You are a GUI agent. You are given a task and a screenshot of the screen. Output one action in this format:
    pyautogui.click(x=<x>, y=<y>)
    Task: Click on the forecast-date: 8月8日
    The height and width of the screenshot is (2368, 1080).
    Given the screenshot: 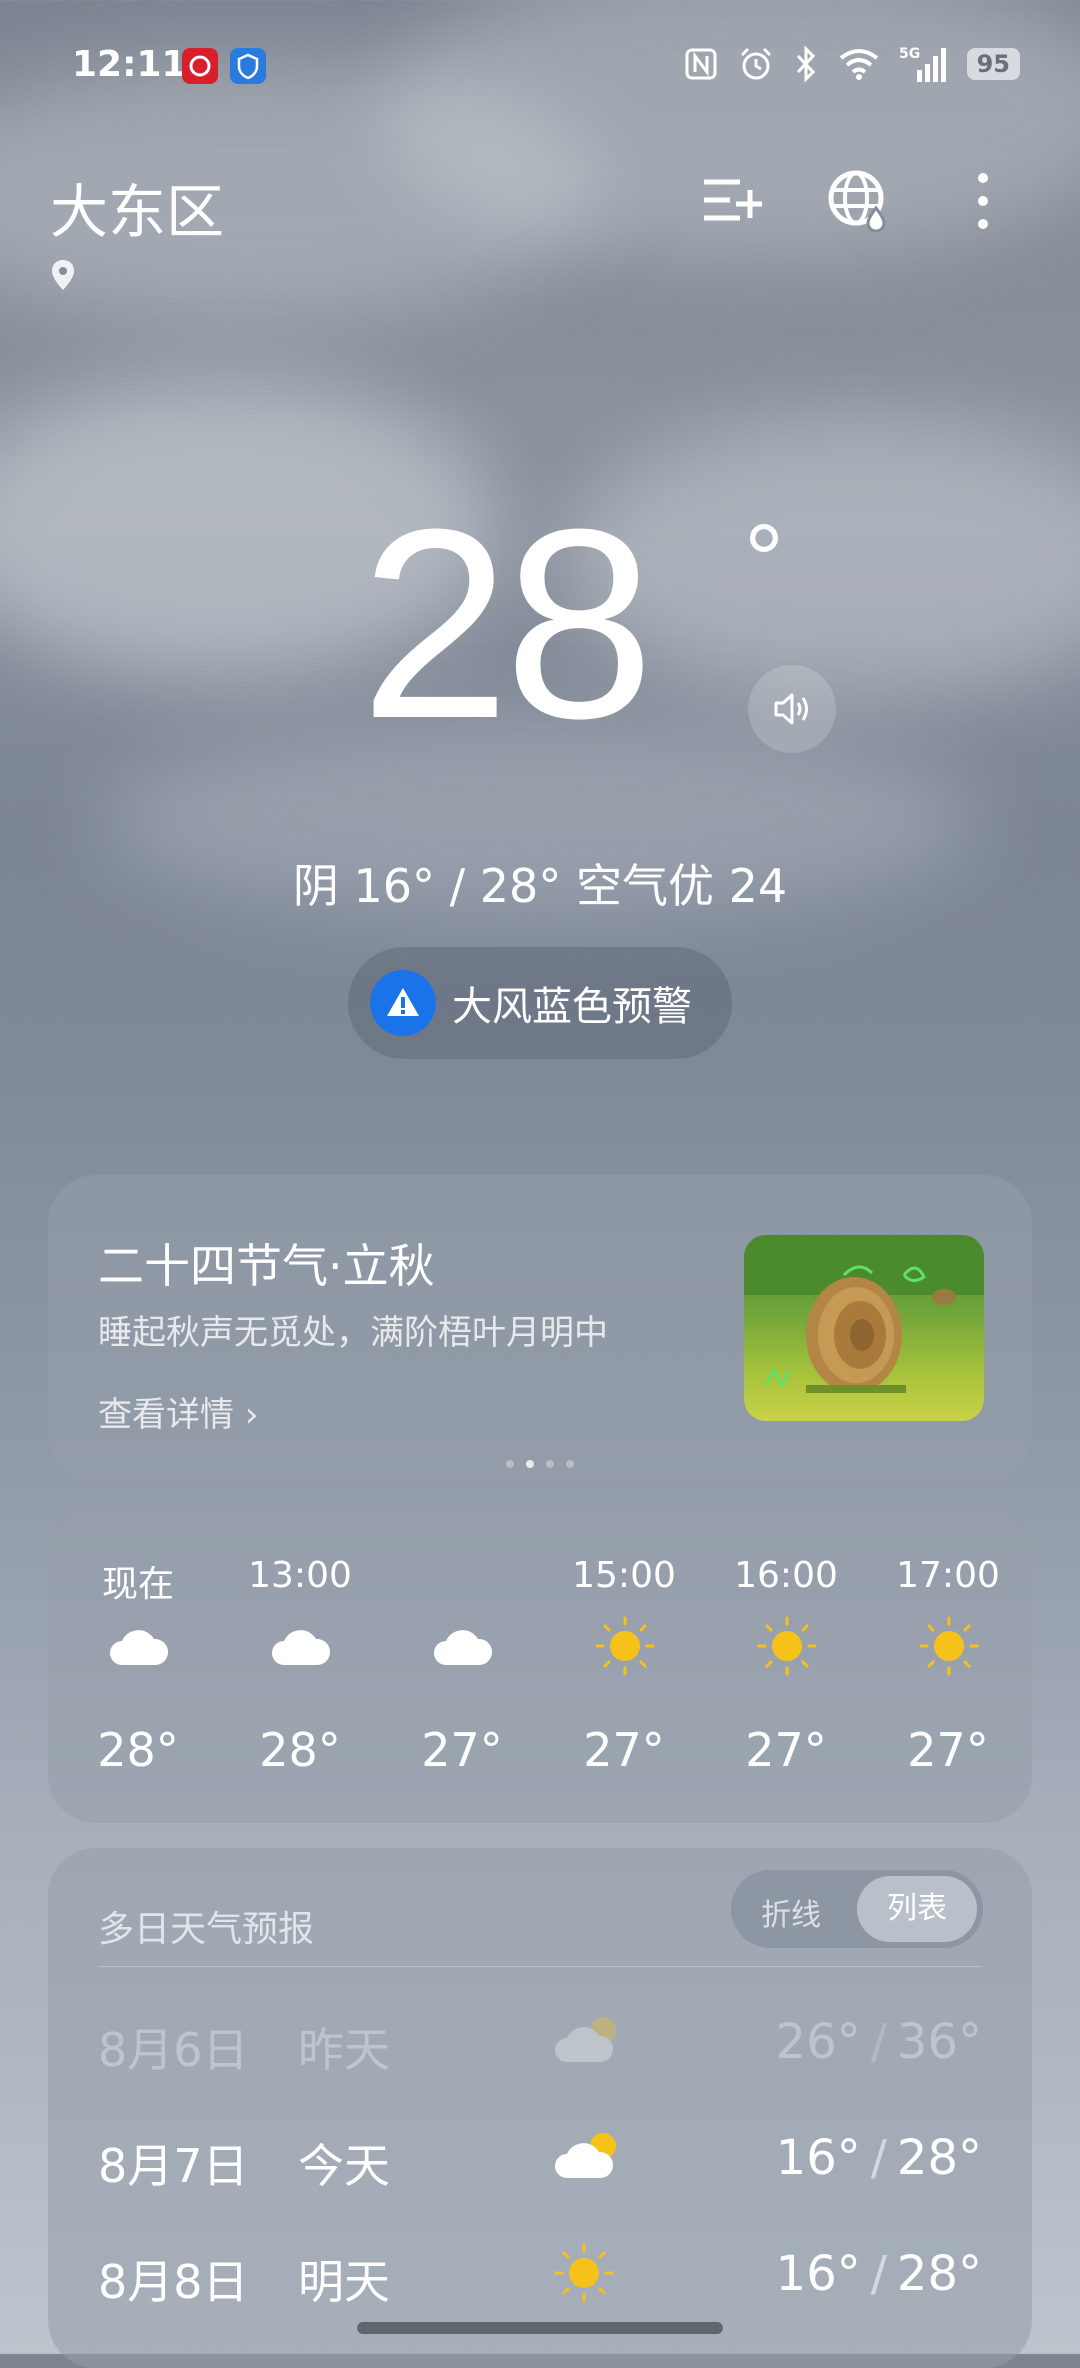 What is the action you would take?
    pyautogui.click(x=173, y=2282)
    